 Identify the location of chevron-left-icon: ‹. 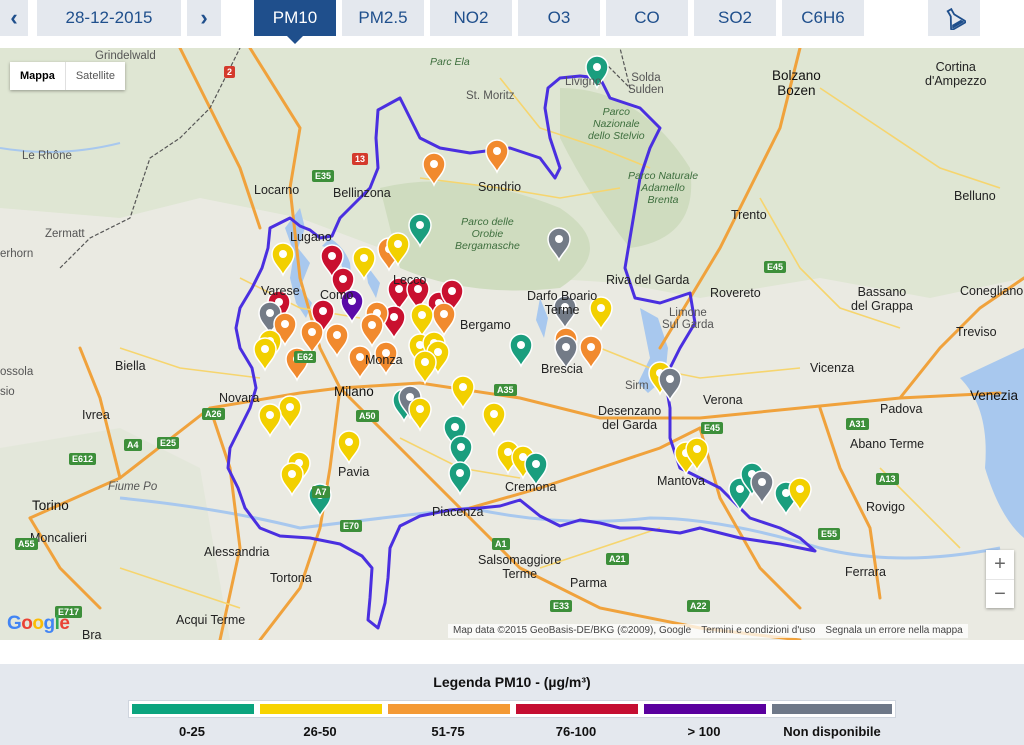
(14, 17).